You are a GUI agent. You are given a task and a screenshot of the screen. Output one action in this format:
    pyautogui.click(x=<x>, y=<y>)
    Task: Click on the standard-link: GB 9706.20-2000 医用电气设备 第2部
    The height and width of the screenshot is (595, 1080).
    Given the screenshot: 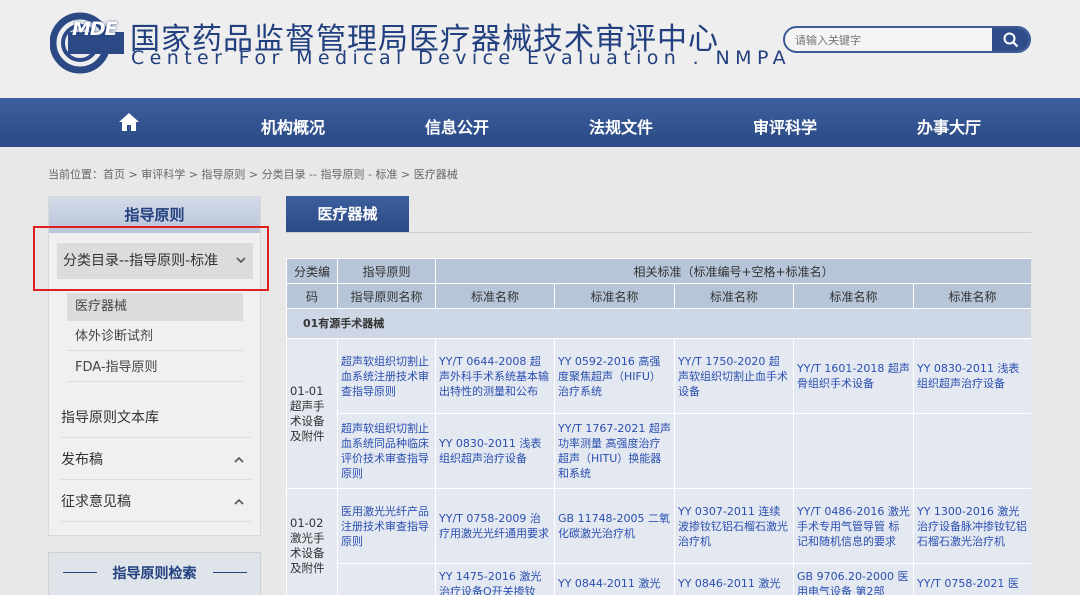 What is the action you would take?
    pyautogui.click(x=853, y=579)
    